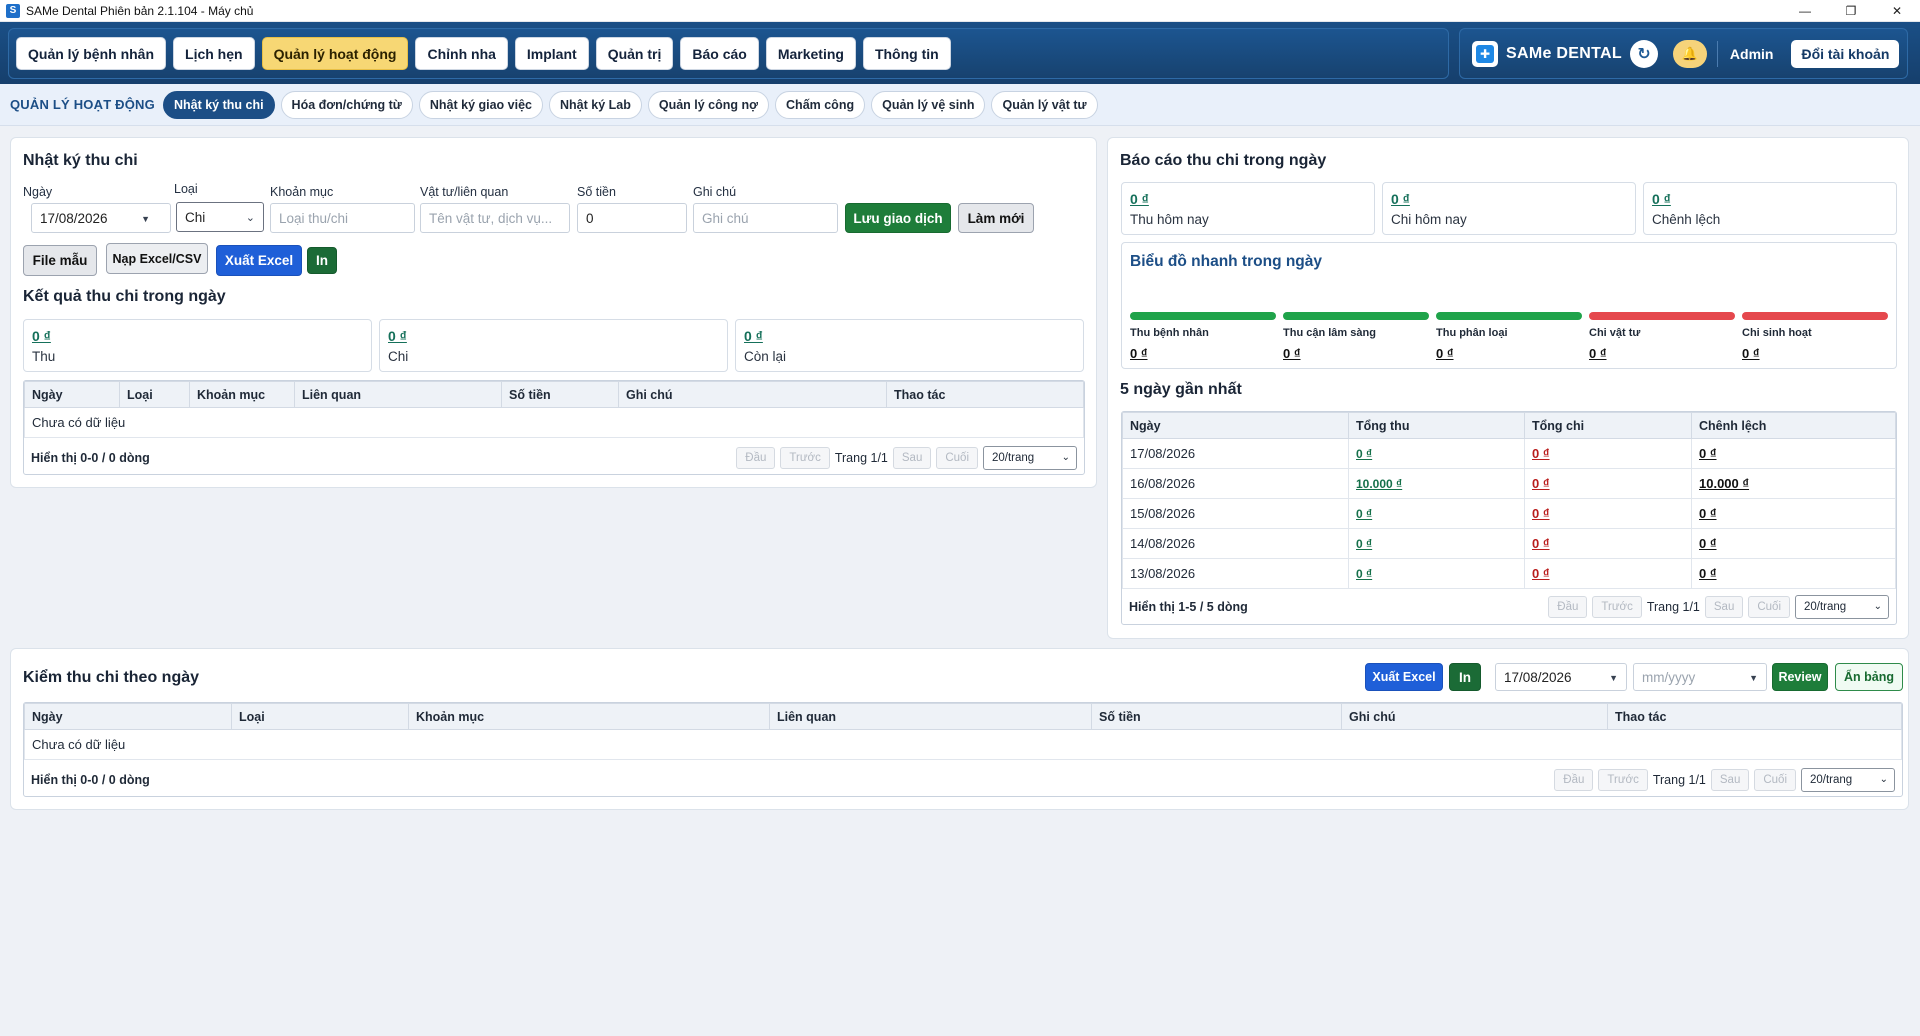 This screenshot has width=1920, height=1036. What do you see at coordinates (1404, 677) in the screenshot?
I see `audit-export-excel-button: Xuất Excel` at bounding box center [1404, 677].